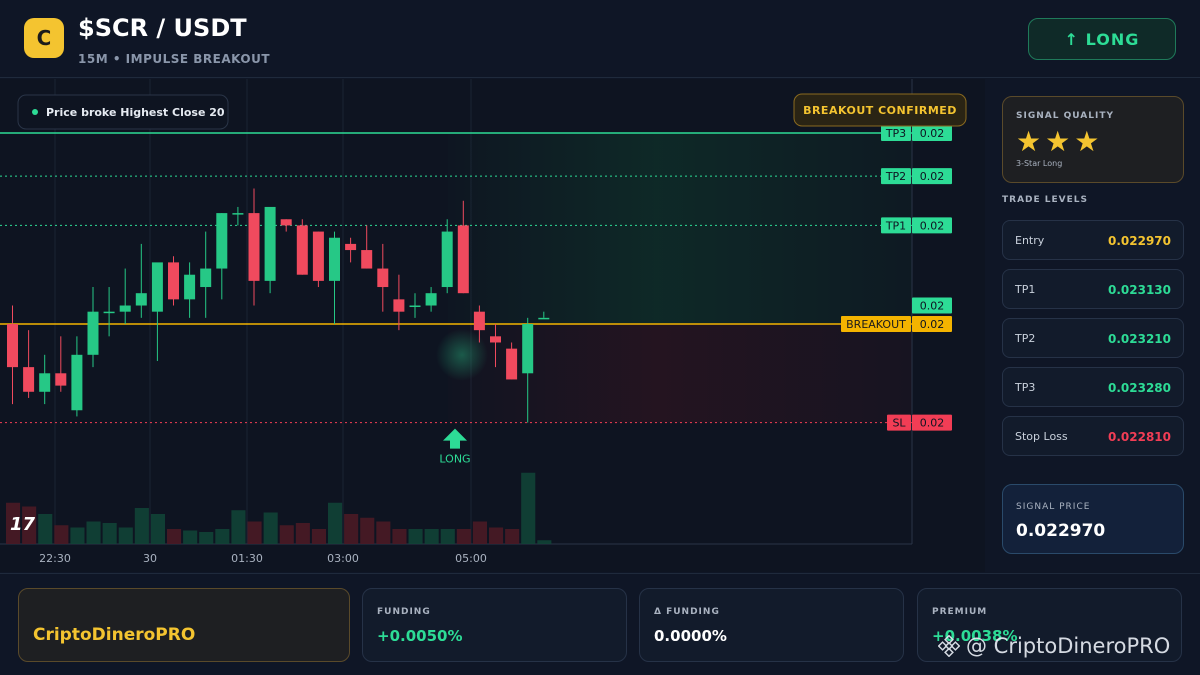 This screenshot has height=675, width=1200. What do you see at coordinates (1139, 437) in the screenshot?
I see `level-value: 0.022810` at bounding box center [1139, 437].